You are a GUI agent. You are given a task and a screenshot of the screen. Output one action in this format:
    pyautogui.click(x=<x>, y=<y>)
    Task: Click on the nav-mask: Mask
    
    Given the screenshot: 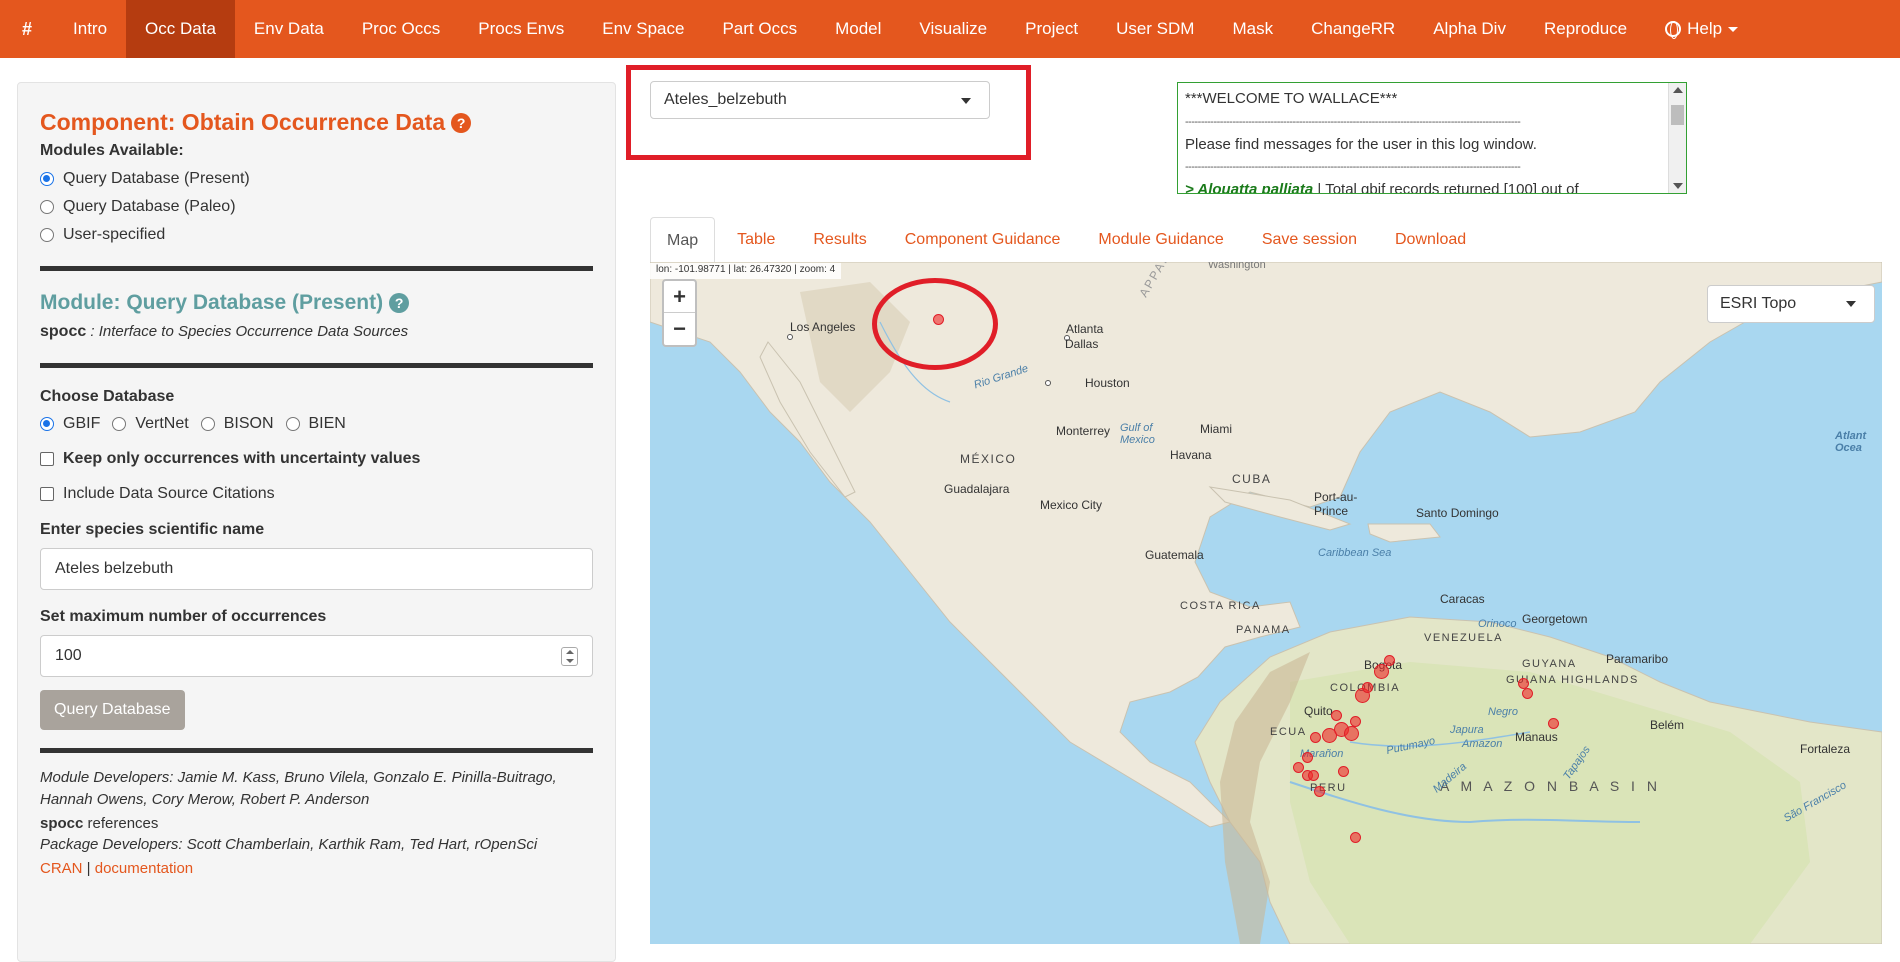 What is the action you would take?
    pyautogui.click(x=1252, y=29)
    